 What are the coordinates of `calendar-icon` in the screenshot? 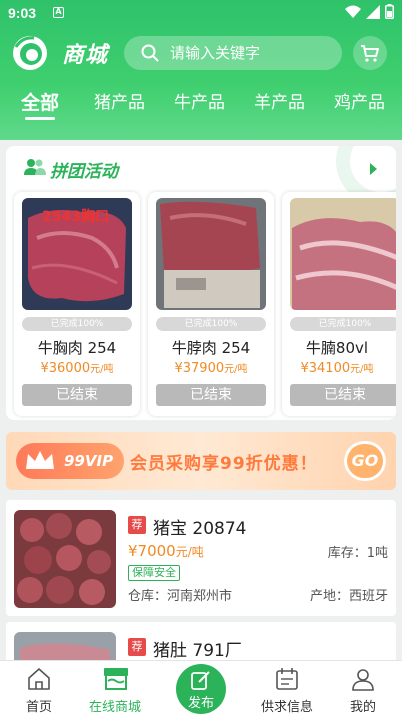 It's located at (287, 679).